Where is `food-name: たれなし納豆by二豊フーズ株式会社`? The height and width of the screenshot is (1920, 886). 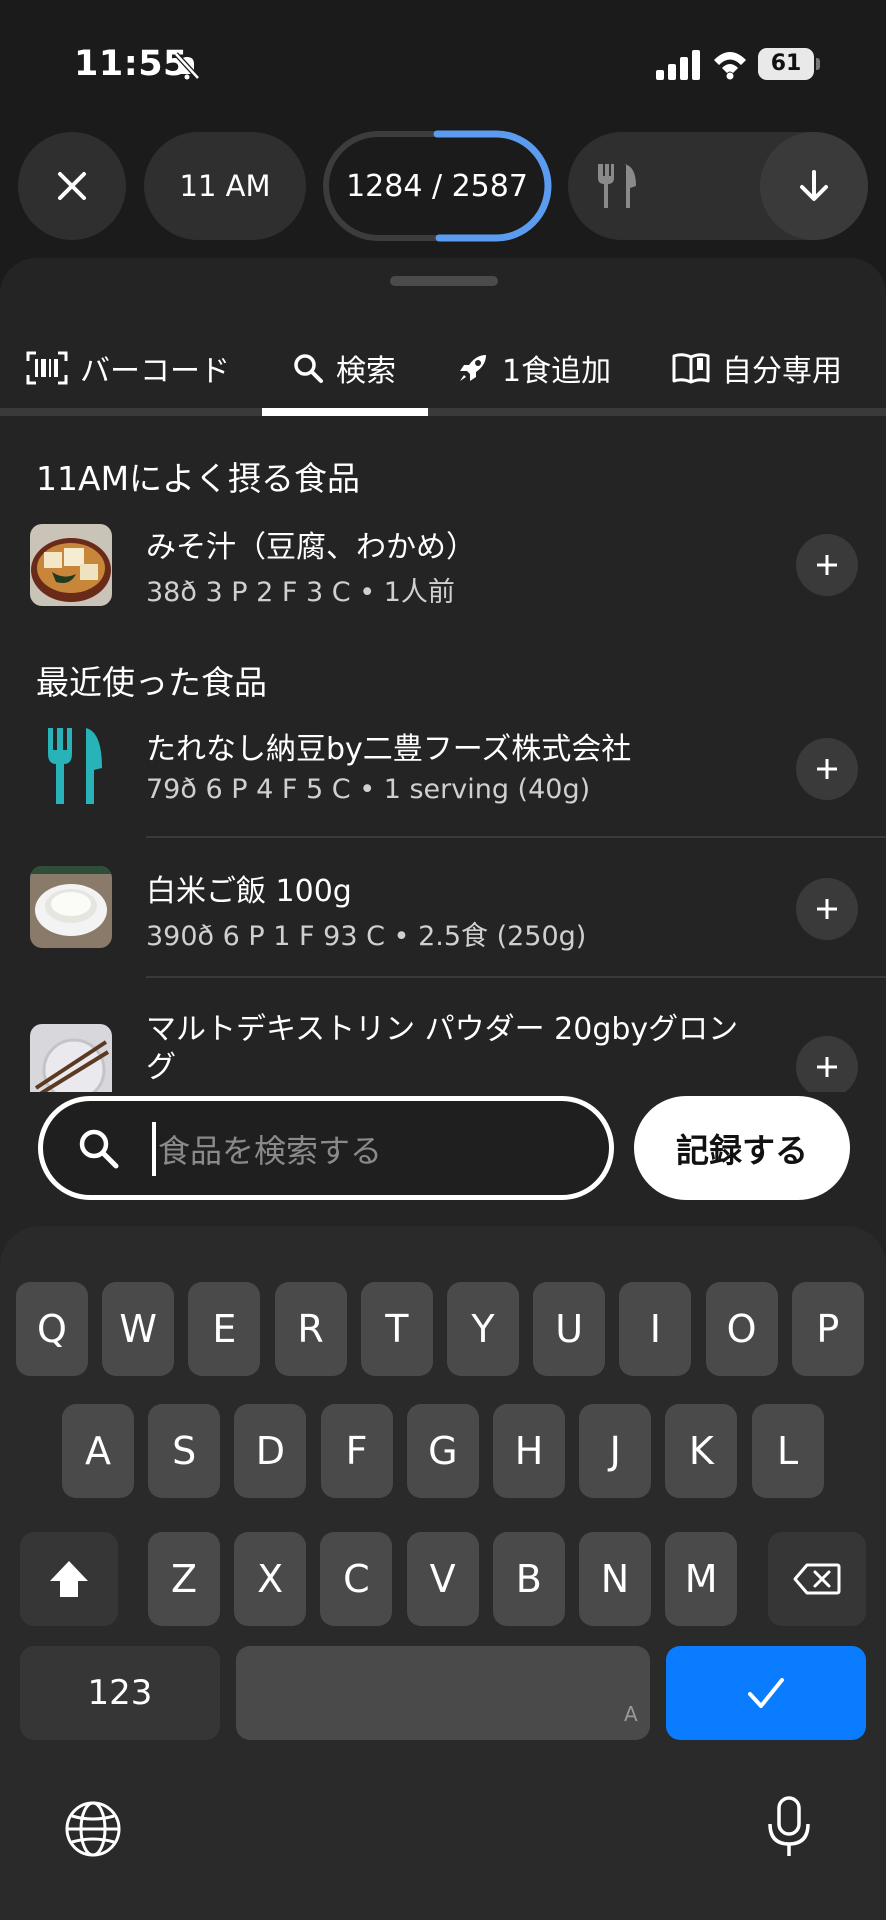
food-name: たれなし納豆by二豊フーズ株式会社 is located at coordinates (389, 749).